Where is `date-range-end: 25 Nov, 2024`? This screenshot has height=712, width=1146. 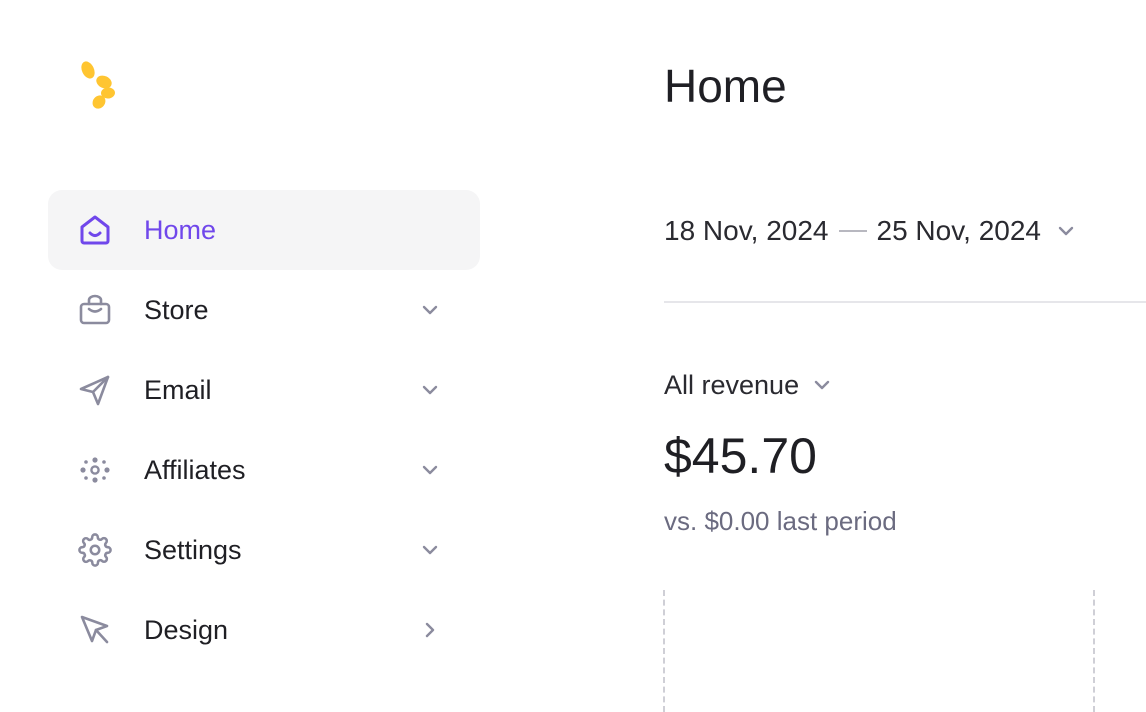
date-range-end: 25 Nov, 2024 is located at coordinates (959, 230).